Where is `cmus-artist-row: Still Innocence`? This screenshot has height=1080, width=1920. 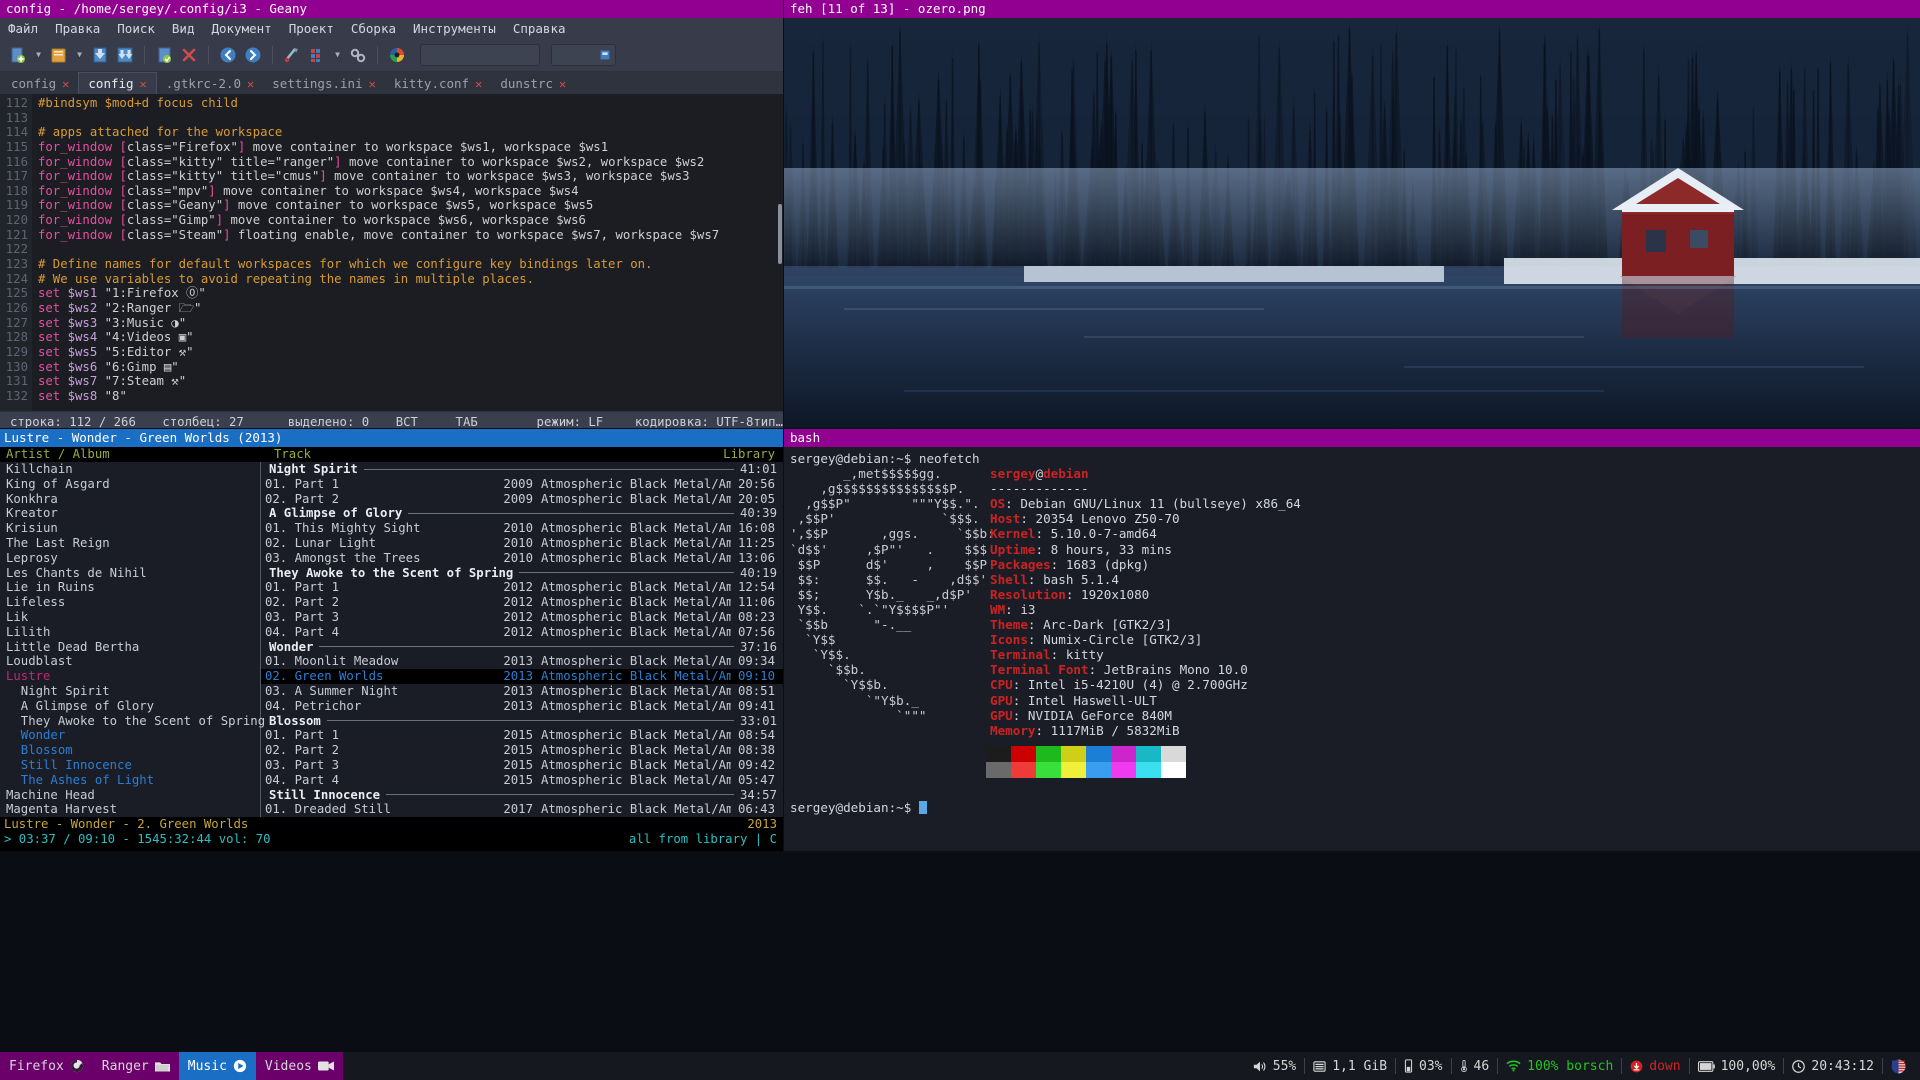
cmus-artist-row: Still Innocence is located at coordinates (130, 765).